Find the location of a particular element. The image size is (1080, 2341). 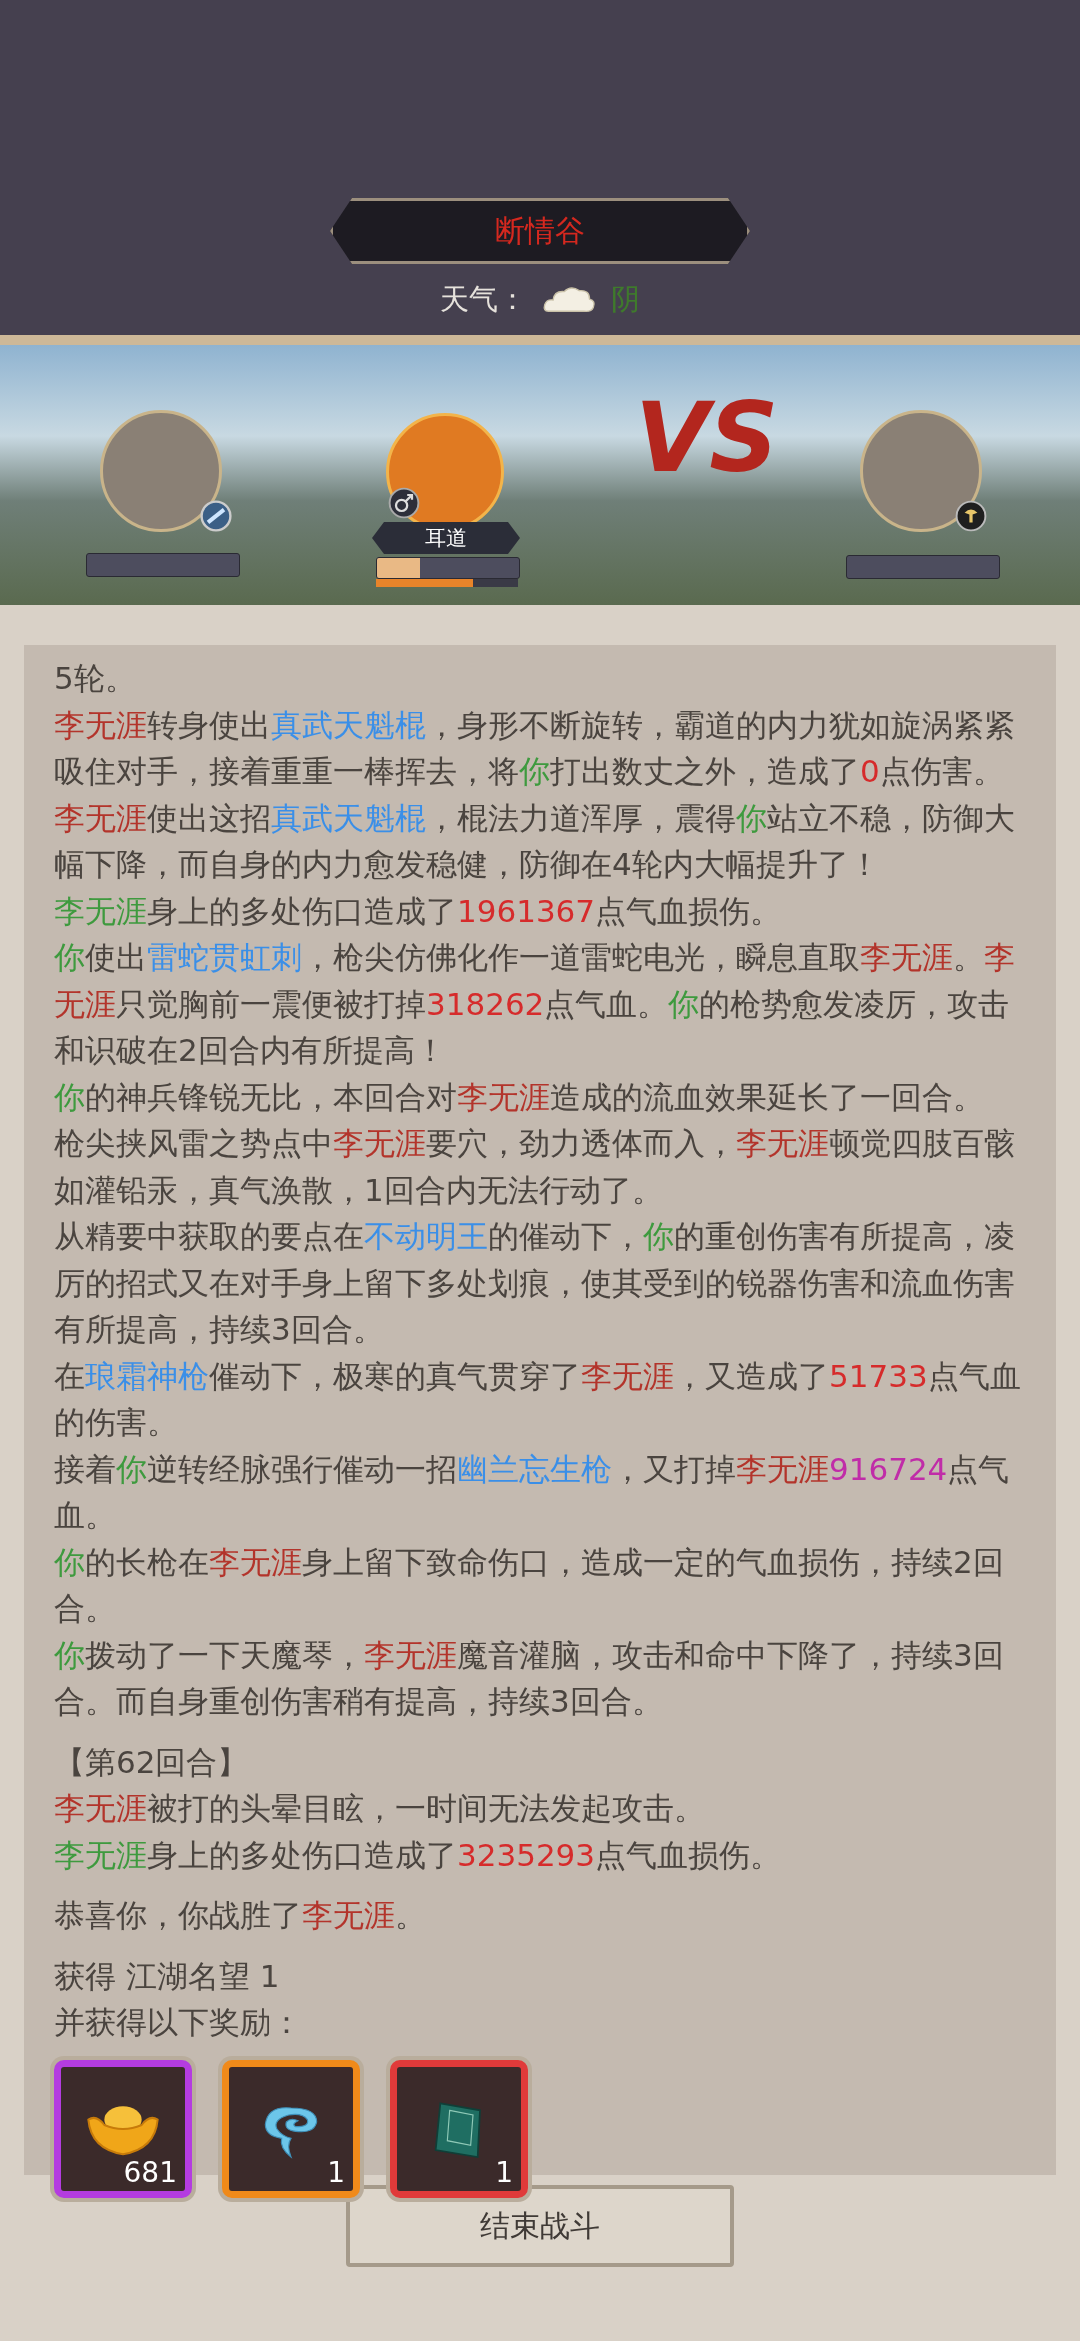

battle-log-entry: 在琅霜神枪催动下，极寒的真气贯穿了李无涯，又造成了 51733点气血的伤害。 is located at coordinates (538, 1399).